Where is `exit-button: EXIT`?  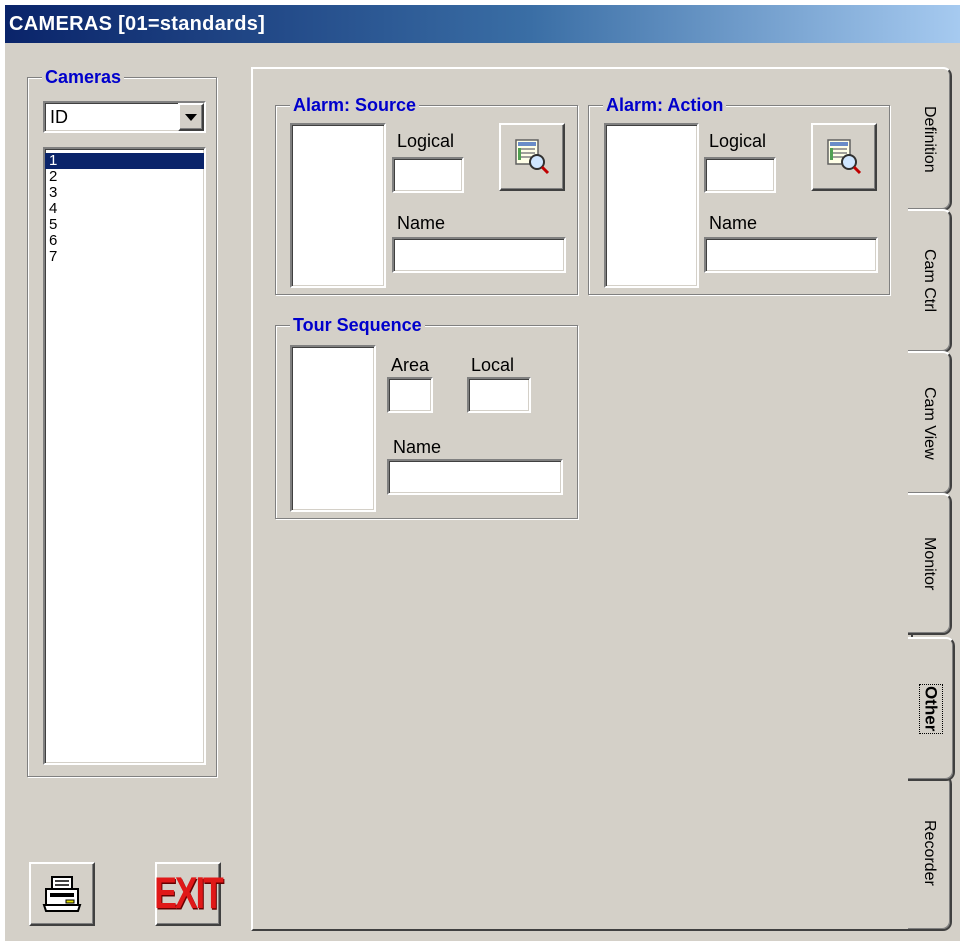 exit-button: EXIT is located at coordinates (189, 894).